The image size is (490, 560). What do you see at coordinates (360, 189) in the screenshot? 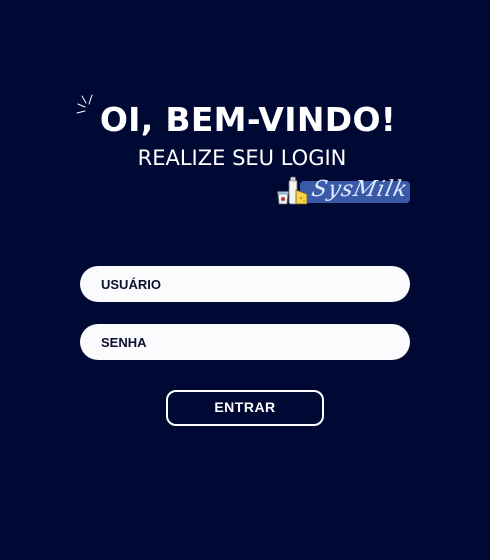
I see `logo-text: SysMilk` at bounding box center [360, 189].